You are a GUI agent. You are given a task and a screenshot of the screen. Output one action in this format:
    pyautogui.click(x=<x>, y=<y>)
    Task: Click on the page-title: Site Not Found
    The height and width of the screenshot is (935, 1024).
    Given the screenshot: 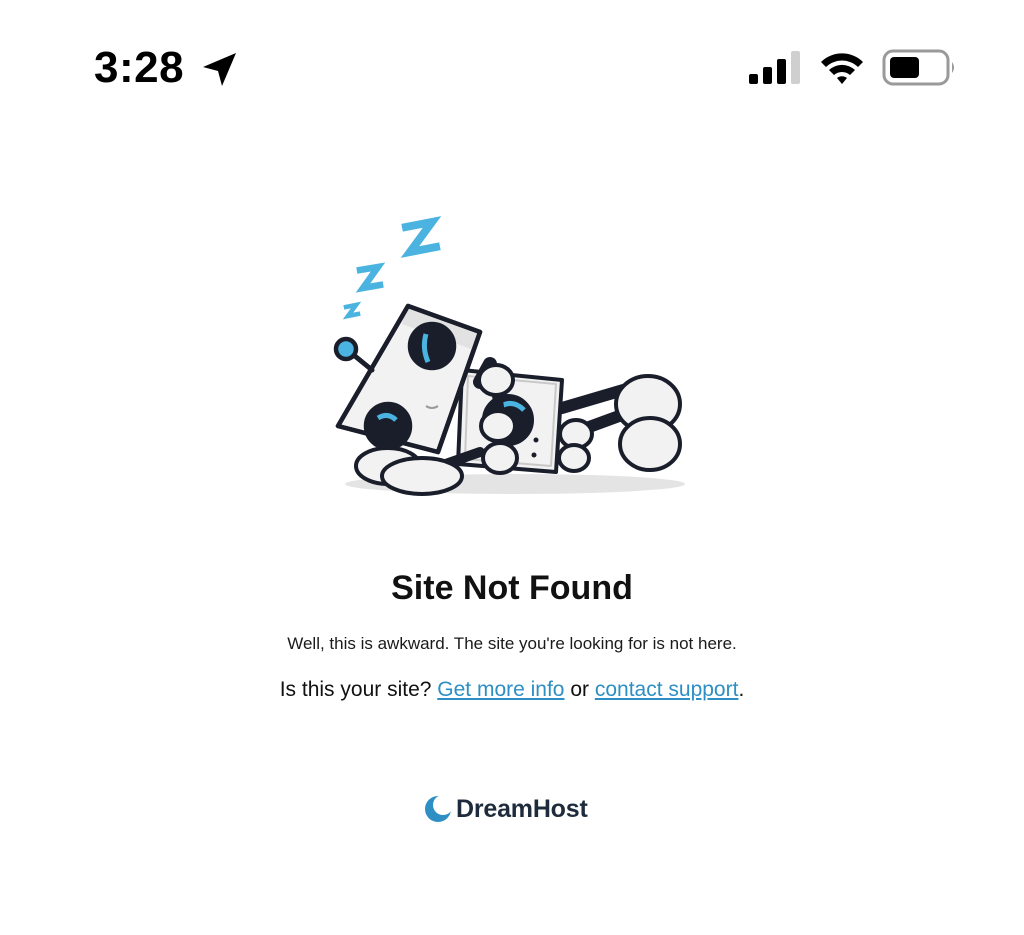 What is the action you would take?
    pyautogui.click(x=512, y=588)
    